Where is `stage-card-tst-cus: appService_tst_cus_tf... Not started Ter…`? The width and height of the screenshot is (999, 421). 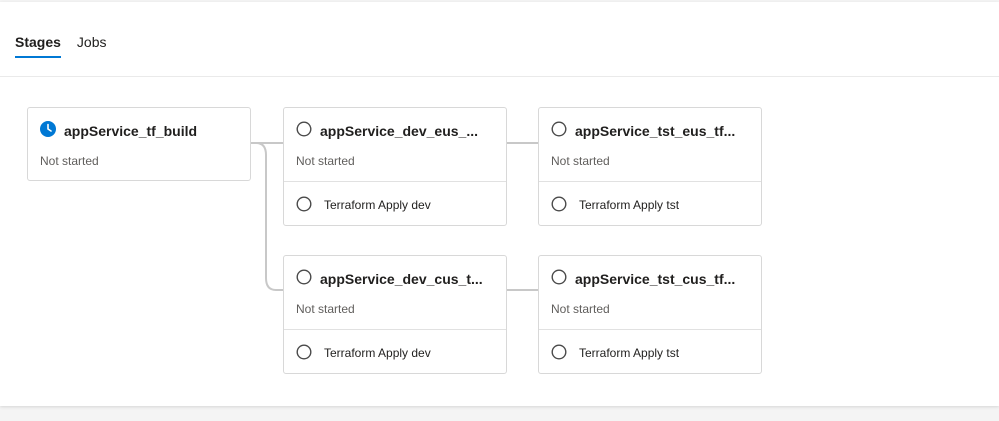
stage-card-tst-cus: appService_tst_cus_tf... Not started Ter… is located at coordinates (650, 314).